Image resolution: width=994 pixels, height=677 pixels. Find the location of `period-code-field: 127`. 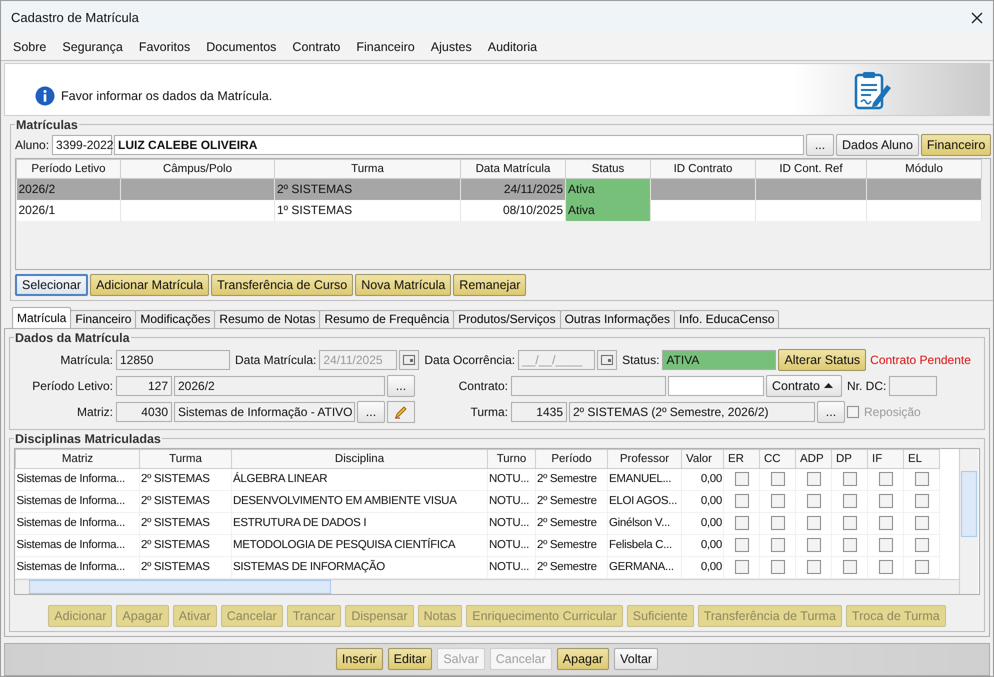

period-code-field: 127 is located at coordinates (144, 386).